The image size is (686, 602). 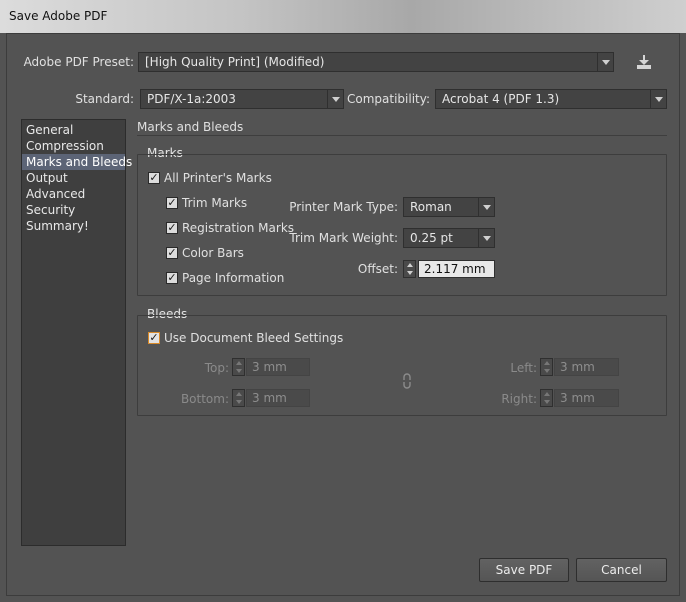 I want to click on use-document-bleed-label: Use Document Bleed Settings, so click(x=254, y=338).